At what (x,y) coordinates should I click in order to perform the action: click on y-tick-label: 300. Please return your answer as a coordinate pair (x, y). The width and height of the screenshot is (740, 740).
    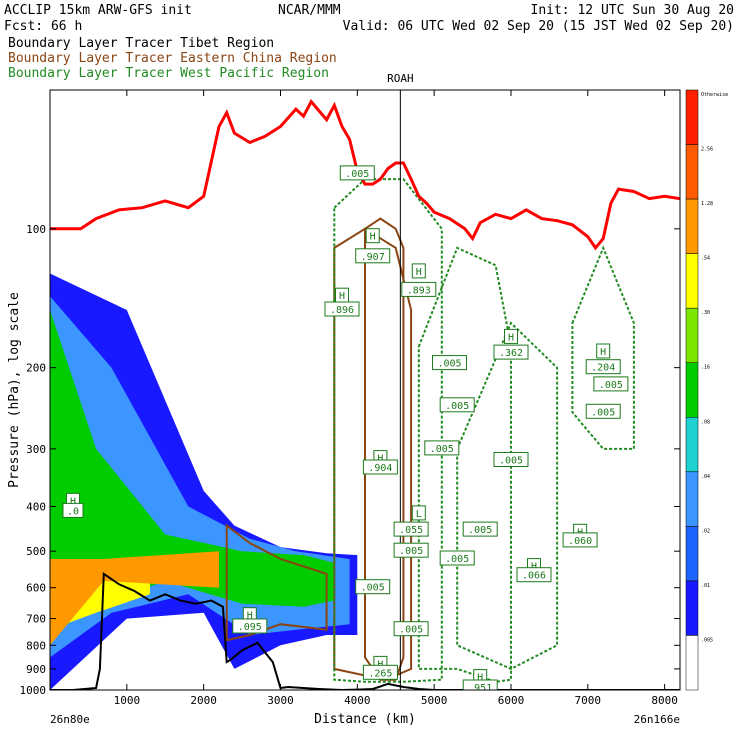
    Looking at the image, I should click on (36, 449).